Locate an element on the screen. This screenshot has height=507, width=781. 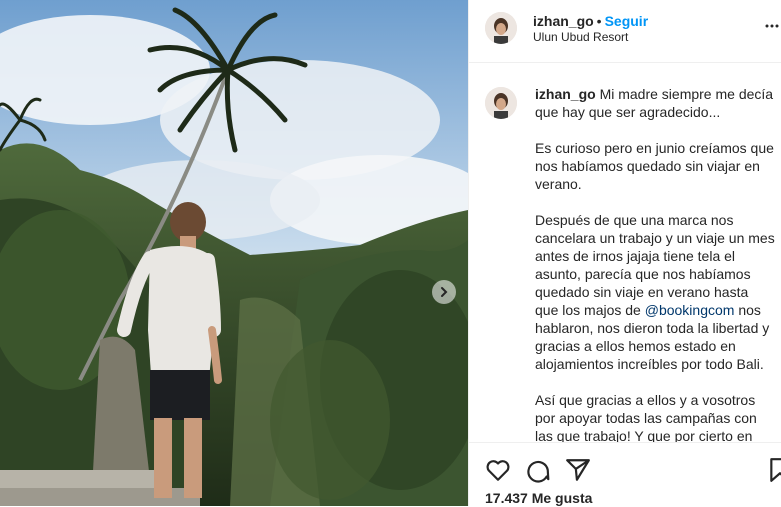
share-icon is located at coordinates (578, 470).